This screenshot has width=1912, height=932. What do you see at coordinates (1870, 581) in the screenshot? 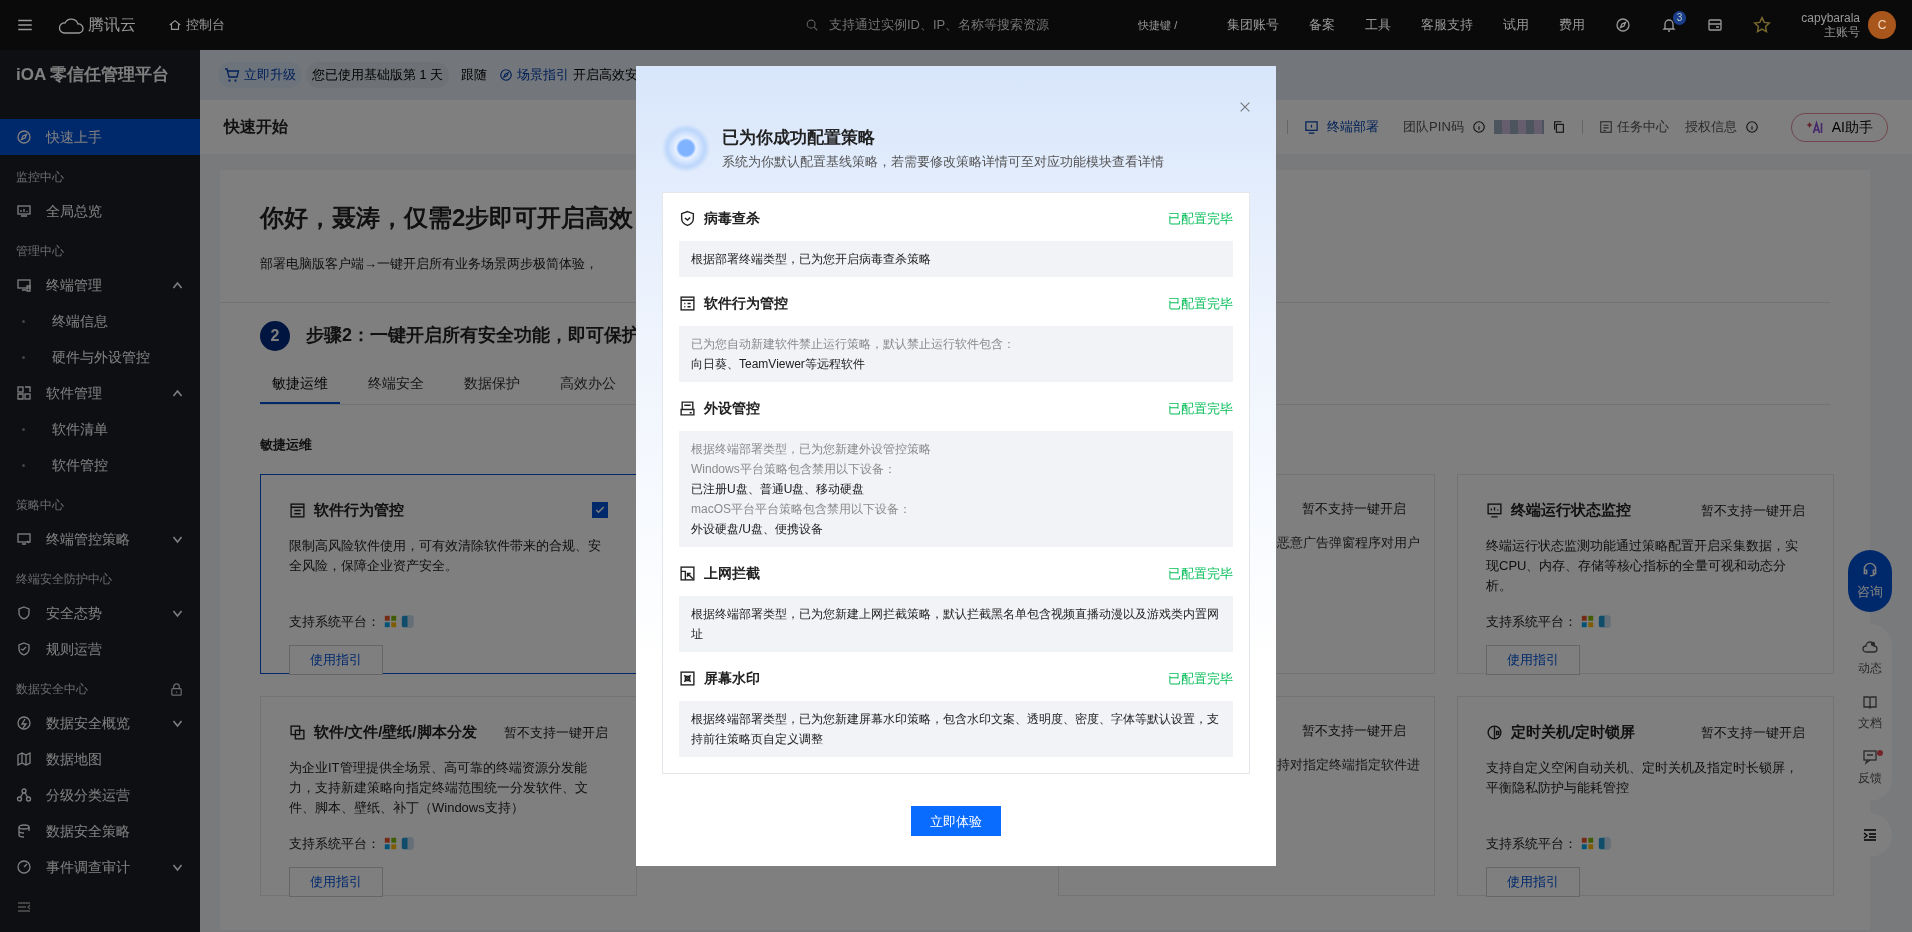
I see `consult-button: 咨询` at bounding box center [1870, 581].